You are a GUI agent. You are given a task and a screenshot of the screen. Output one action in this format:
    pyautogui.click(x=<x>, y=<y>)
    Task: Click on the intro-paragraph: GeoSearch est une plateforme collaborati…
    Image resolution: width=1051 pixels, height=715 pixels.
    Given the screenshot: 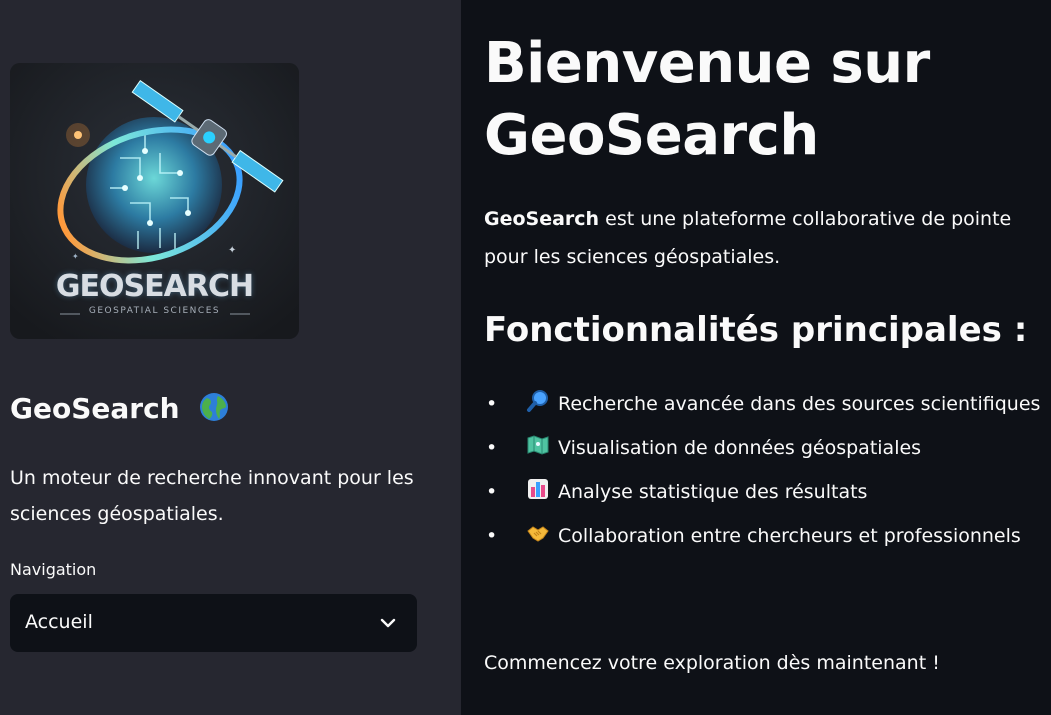 What is the action you would take?
    pyautogui.click(x=764, y=238)
    